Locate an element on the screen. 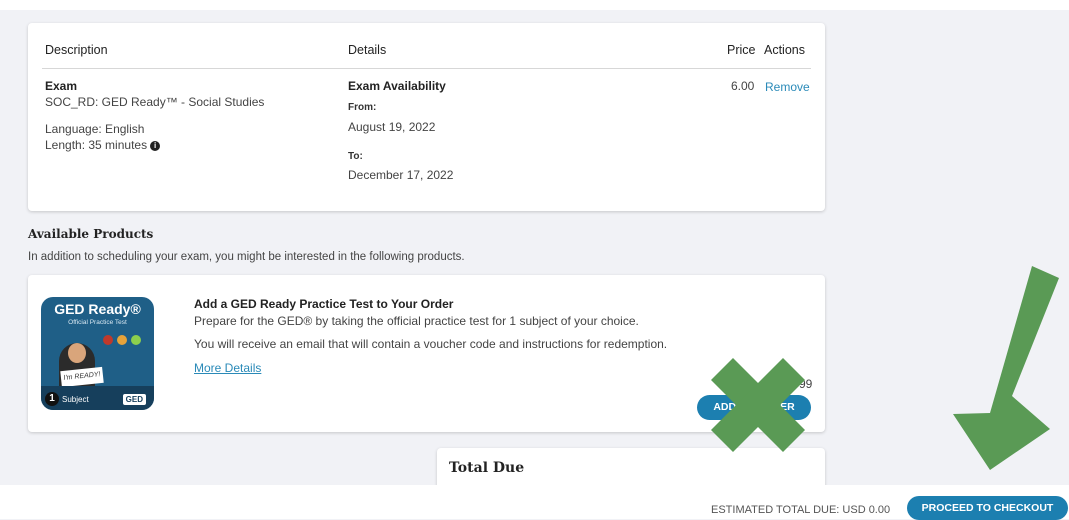  top-bar is located at coordinates (534, 5).